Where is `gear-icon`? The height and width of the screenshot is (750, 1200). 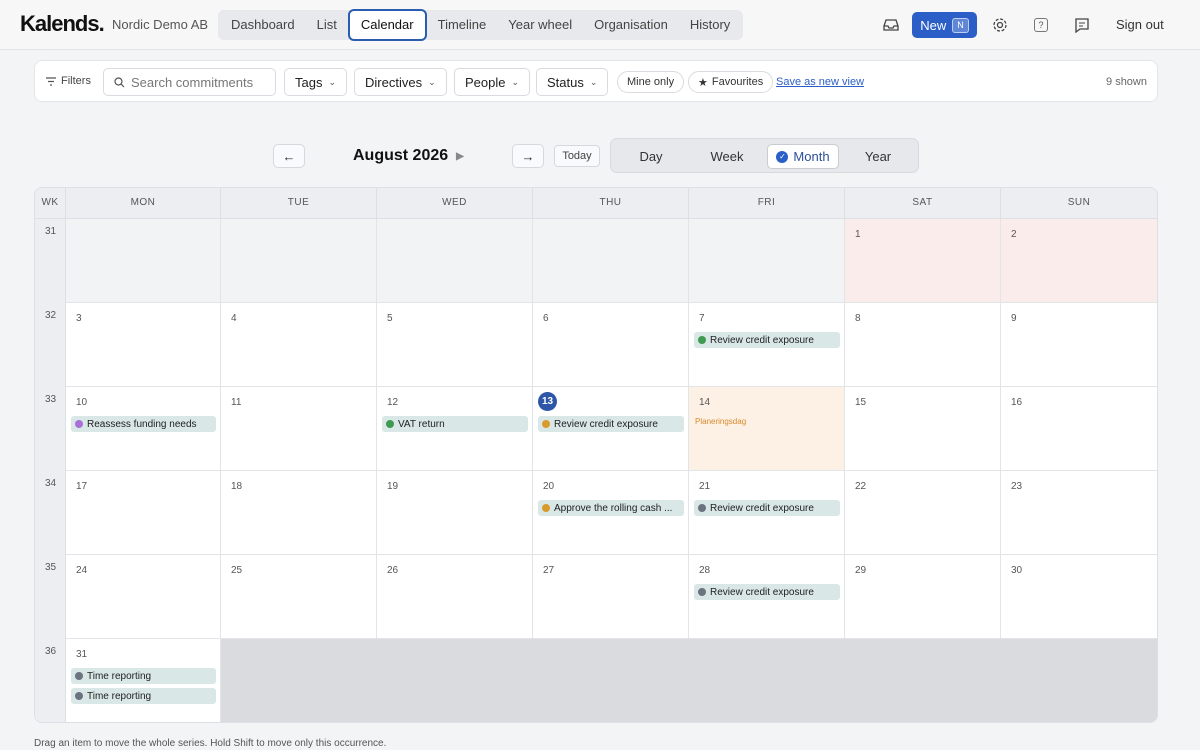 gear-icon is located at coordinates (1000, 25).